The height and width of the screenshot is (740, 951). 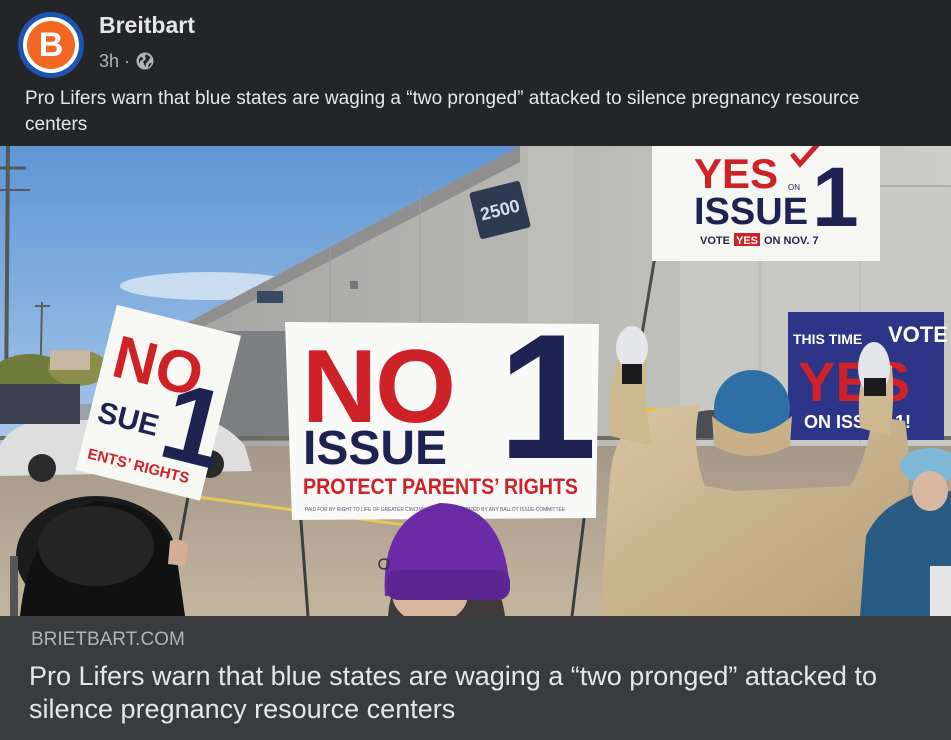 I want to click on post-meta: 3h ·, so click(x=127, y=61).